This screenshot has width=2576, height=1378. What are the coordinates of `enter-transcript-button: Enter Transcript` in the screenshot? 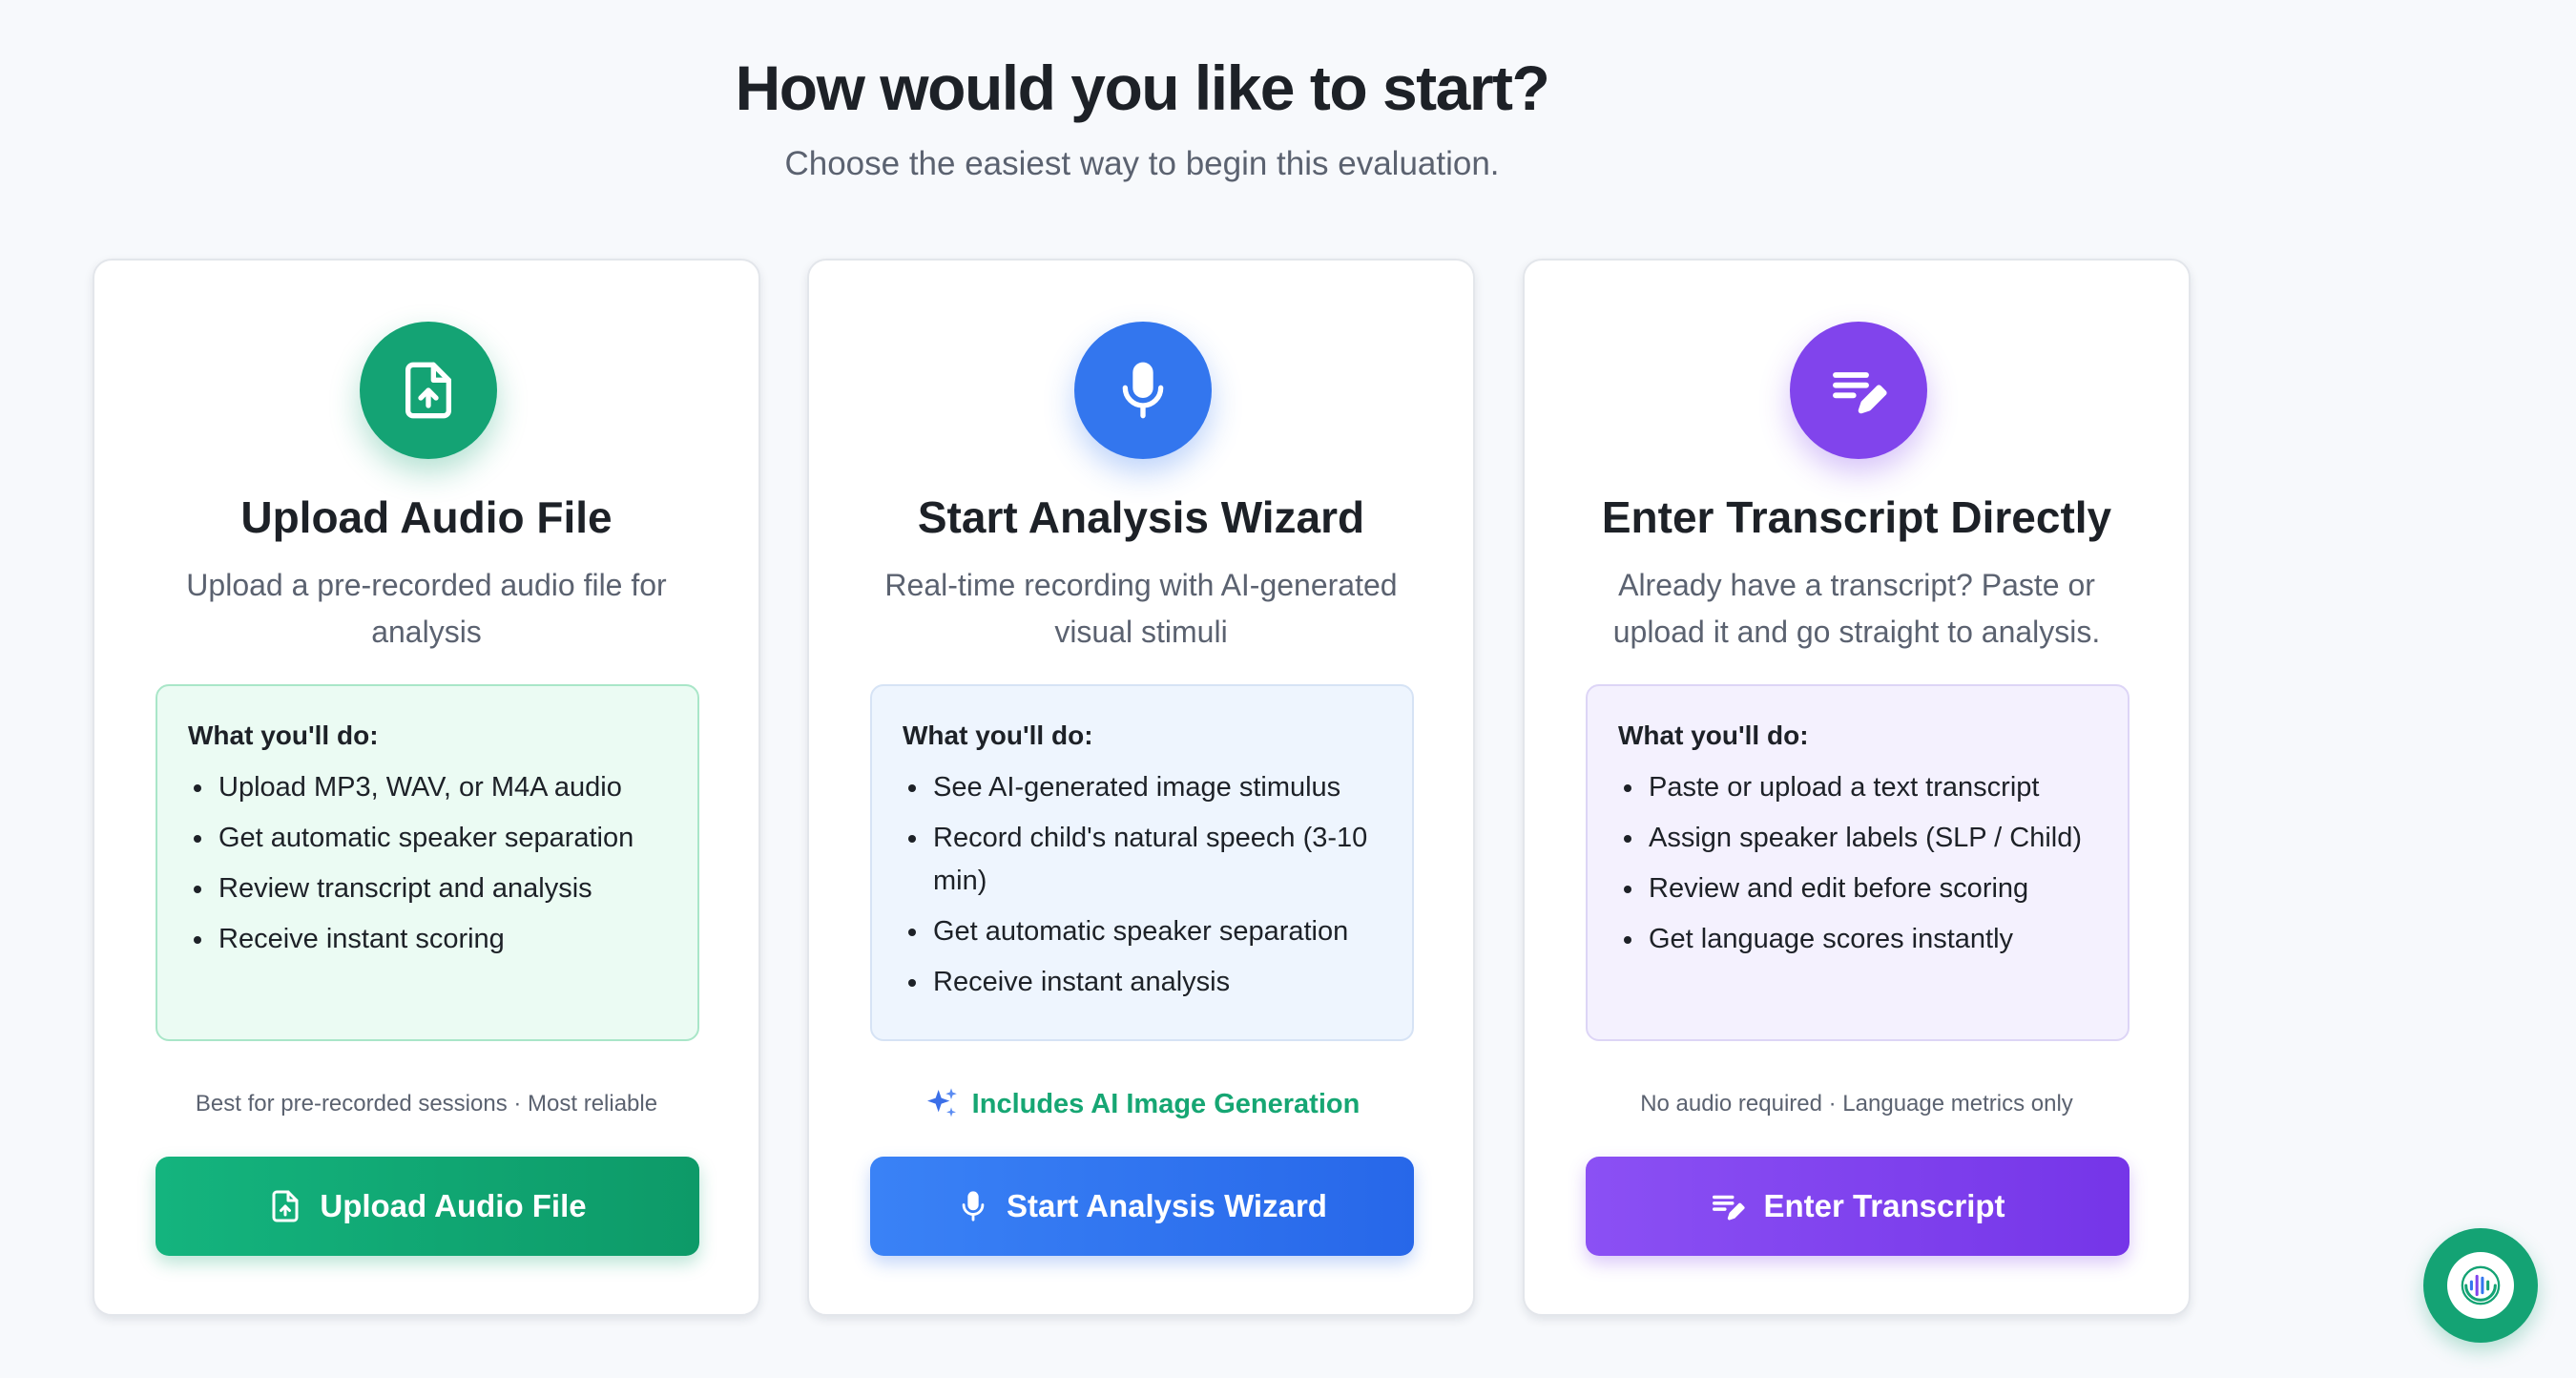 It's located at (1857, 1206).